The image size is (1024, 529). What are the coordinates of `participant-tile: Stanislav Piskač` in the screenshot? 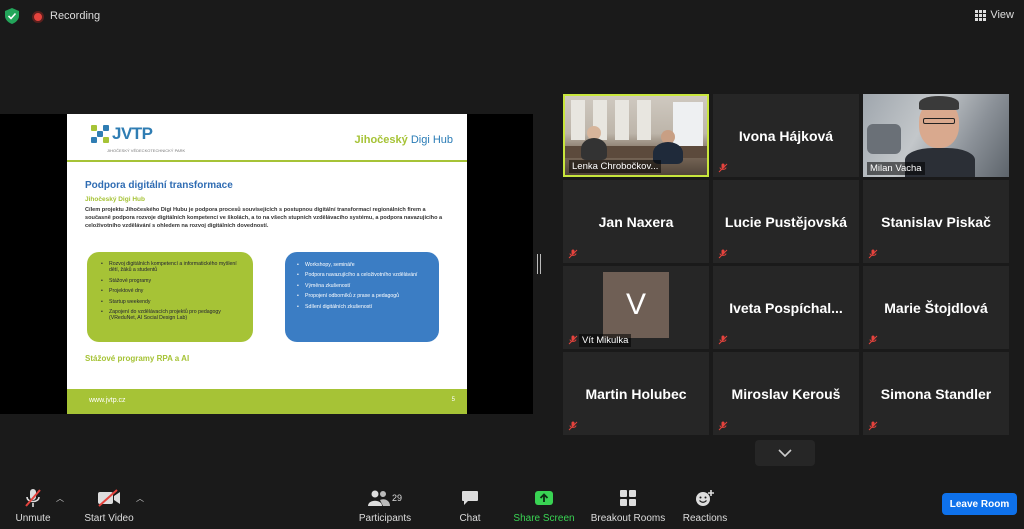 It's located at (936, 221).